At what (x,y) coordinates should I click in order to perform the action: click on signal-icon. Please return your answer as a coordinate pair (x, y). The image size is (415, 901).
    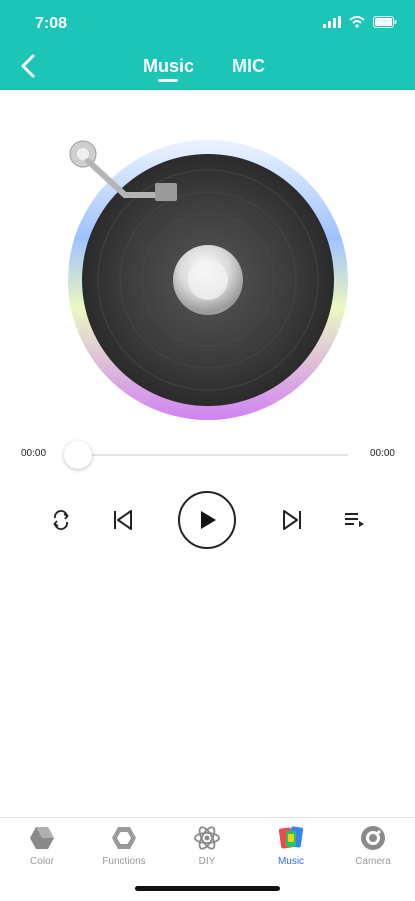
    Looking at the image, I should click on (332, 22).